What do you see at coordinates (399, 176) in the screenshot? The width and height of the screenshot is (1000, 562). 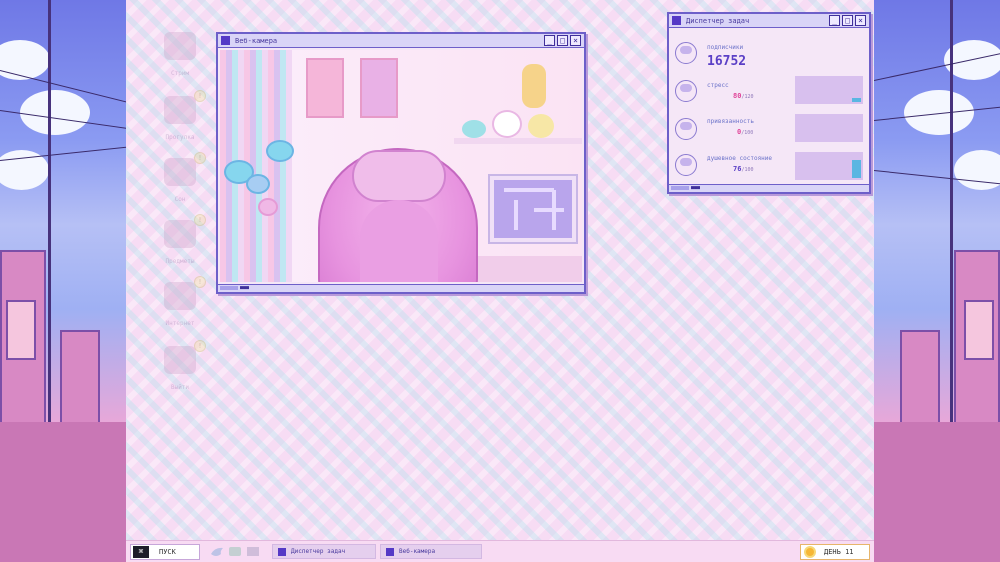 I see `chair-headrest` at bounding box center [399, 176].